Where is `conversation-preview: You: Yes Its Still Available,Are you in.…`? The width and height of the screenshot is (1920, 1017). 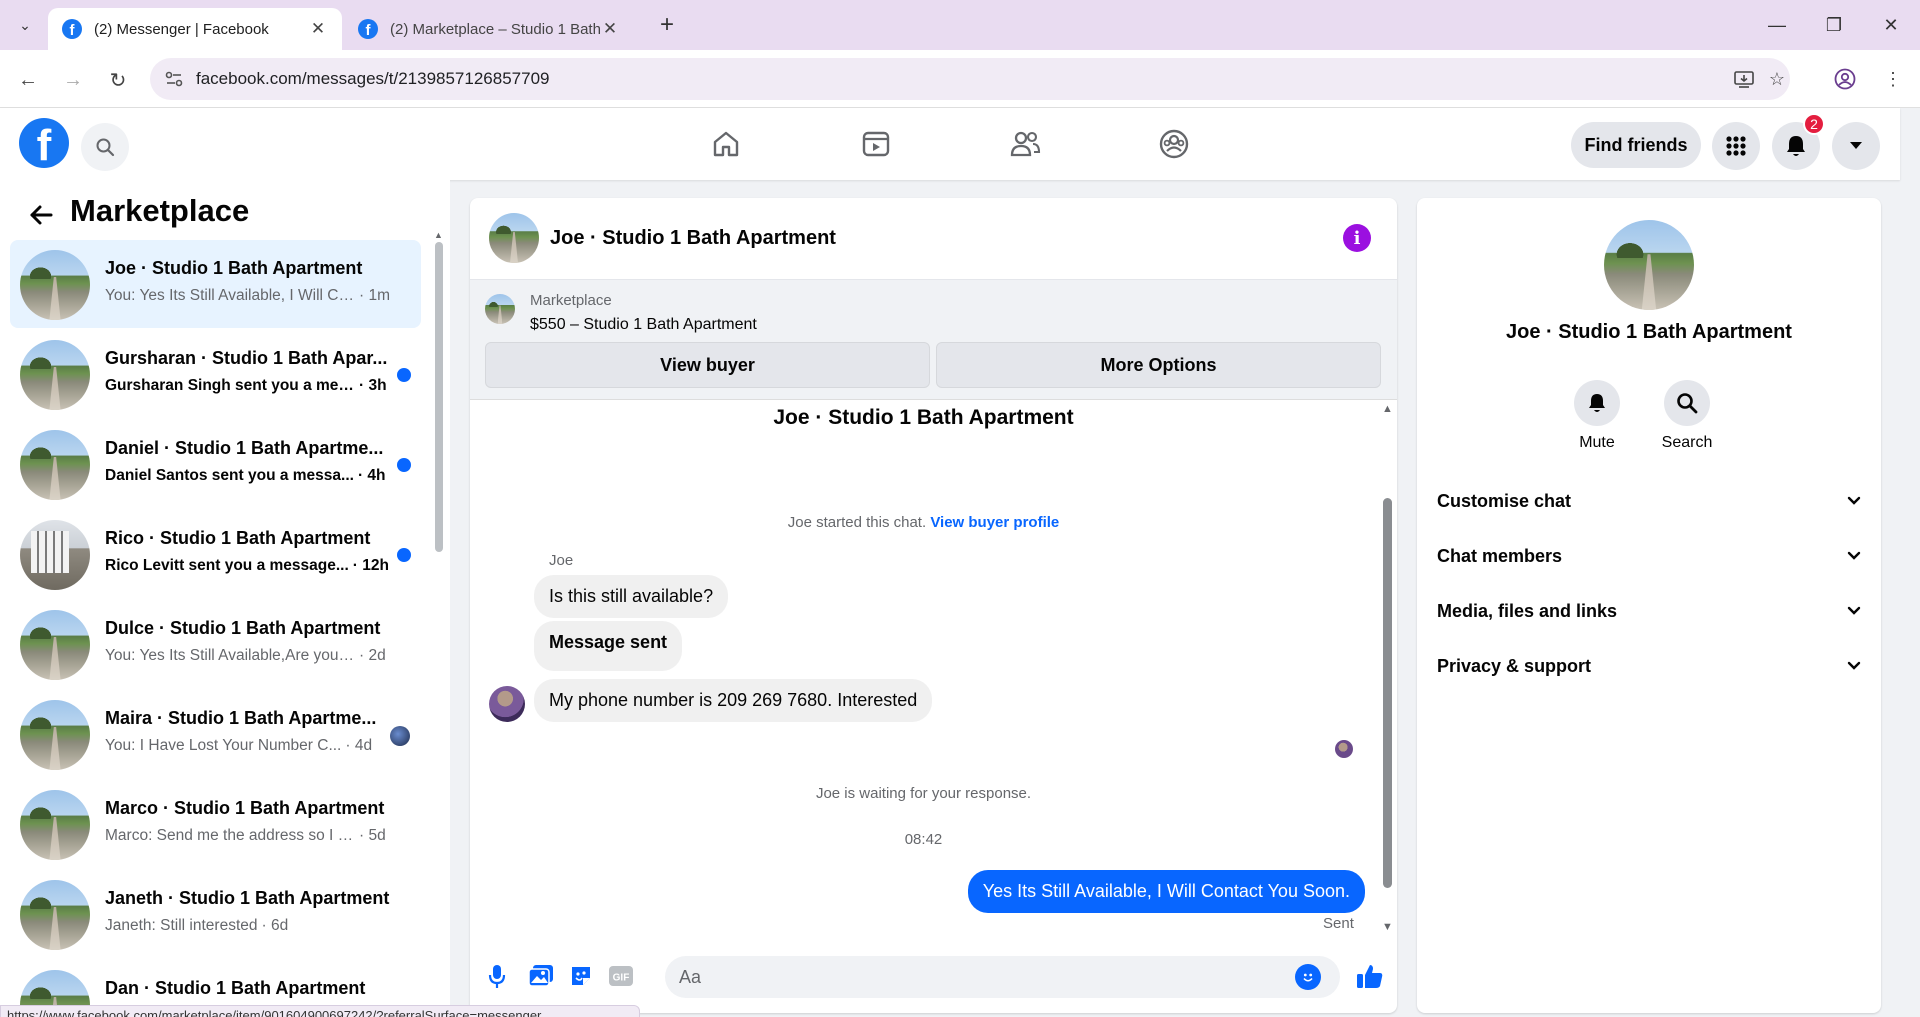 conversation-preview: You: Yes Its Still Available,Are you in.… is located at coordinates (255, 656).